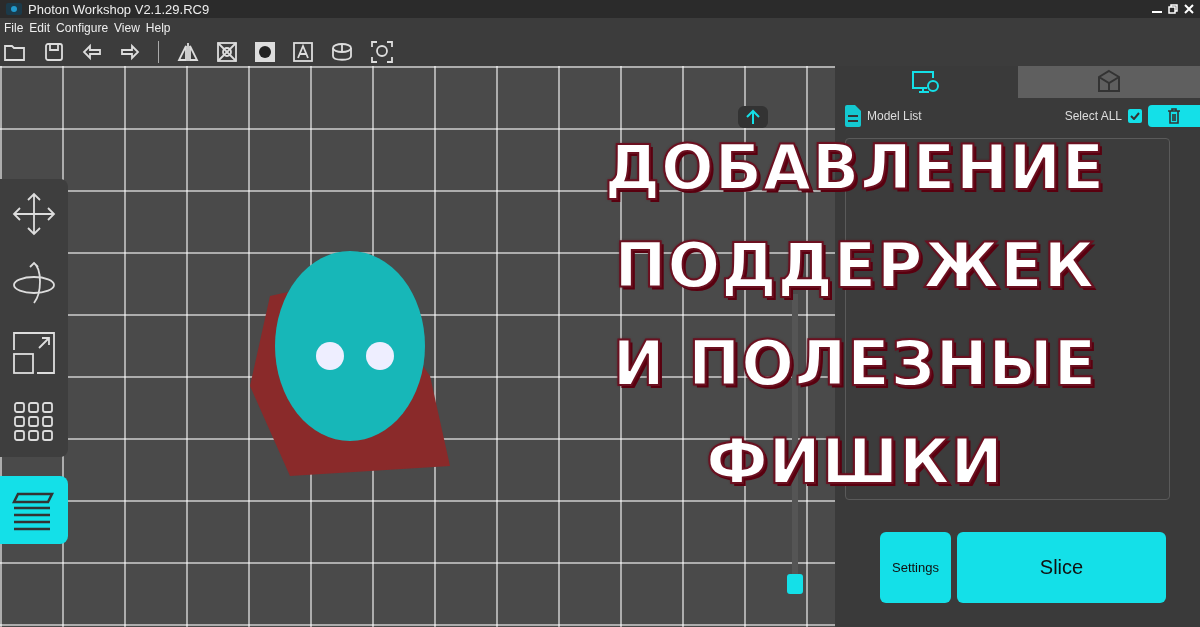  Describe the element at coordinates (82, 28) in the screenshot. I see `menu-item: Configure` at that location.